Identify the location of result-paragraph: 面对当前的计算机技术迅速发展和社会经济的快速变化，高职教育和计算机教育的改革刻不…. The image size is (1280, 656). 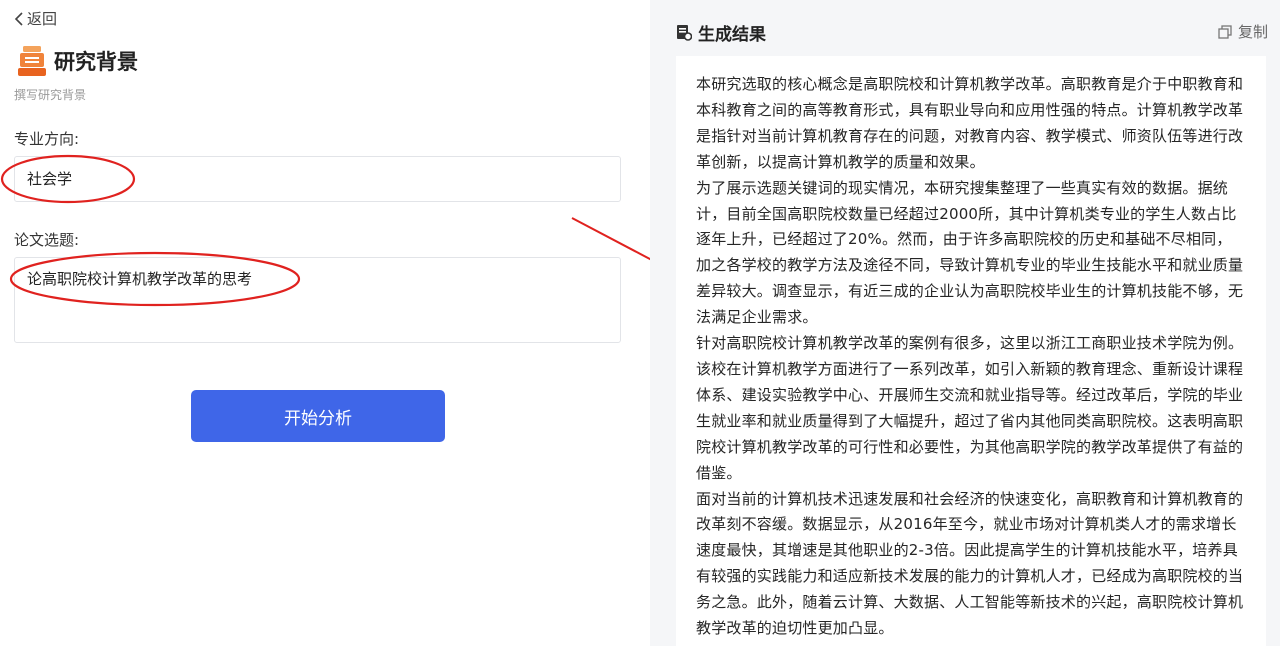
(970, 563).